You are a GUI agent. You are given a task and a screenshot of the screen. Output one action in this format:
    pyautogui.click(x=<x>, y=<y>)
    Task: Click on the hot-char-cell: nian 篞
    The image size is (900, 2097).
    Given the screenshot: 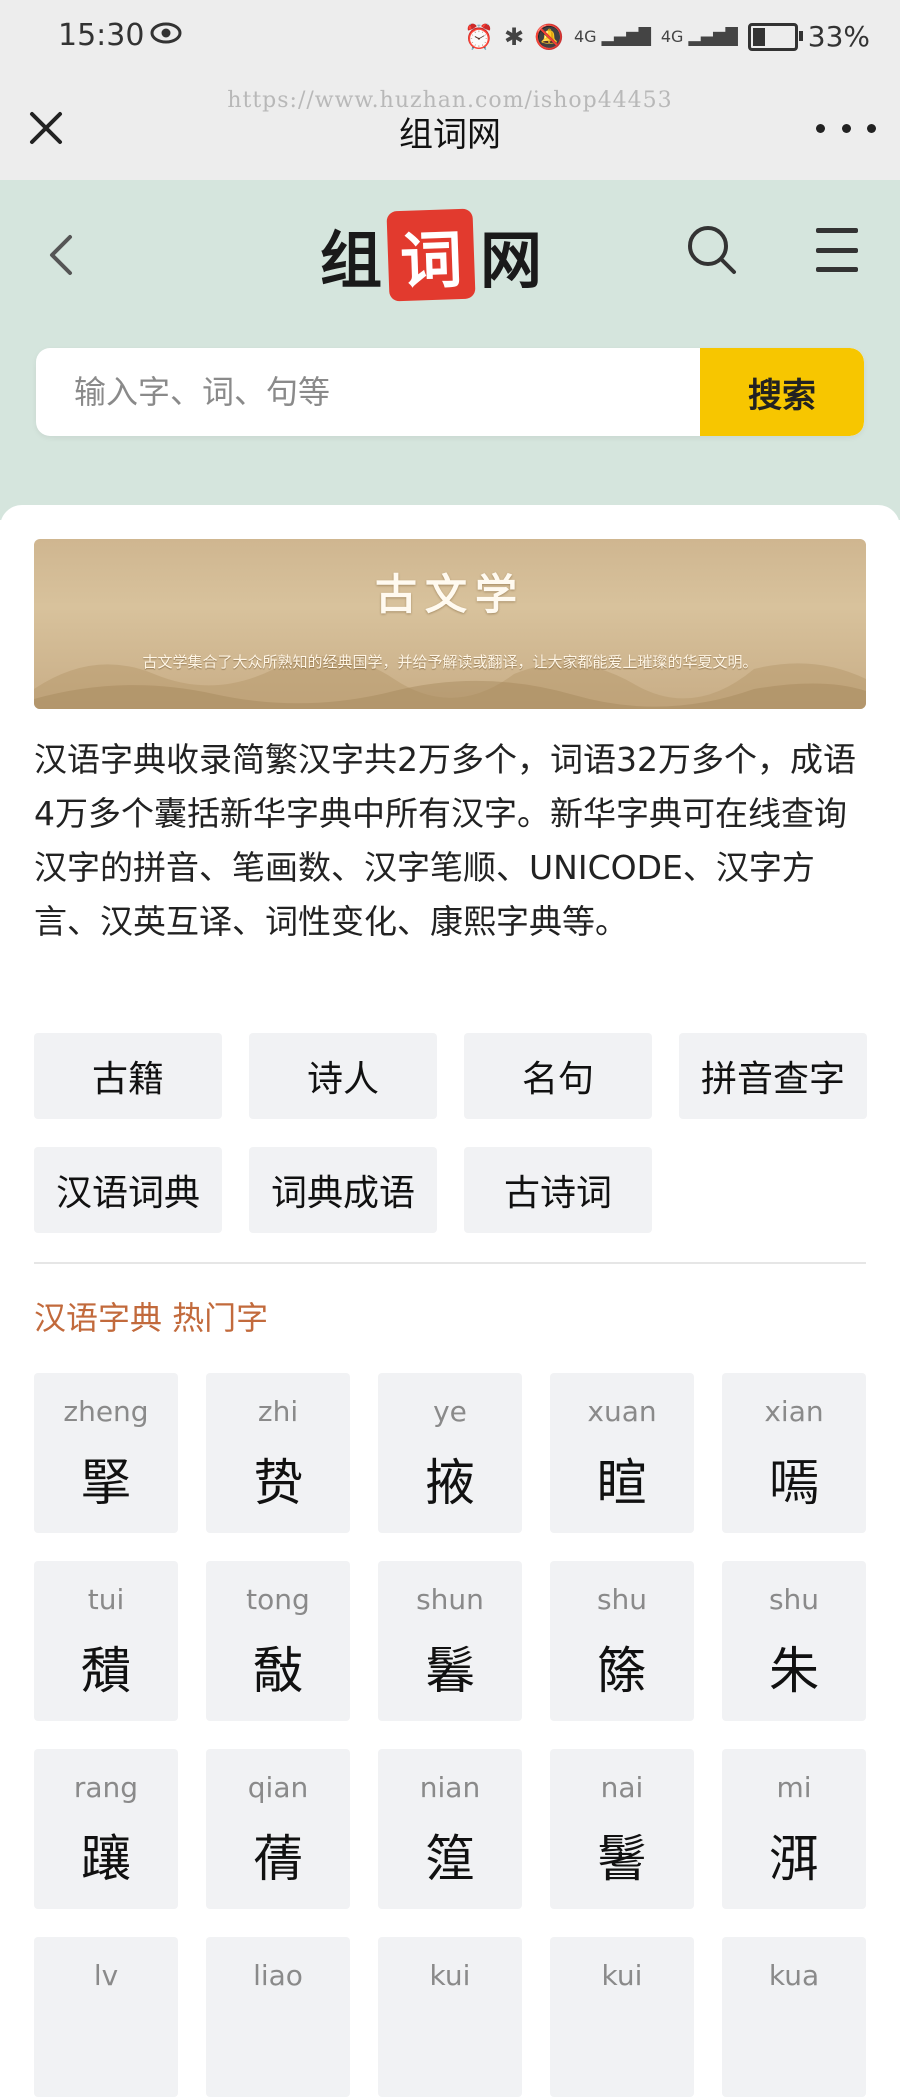 What is the action you would take?
    pyautogui.click(x=450, y=1829)
    